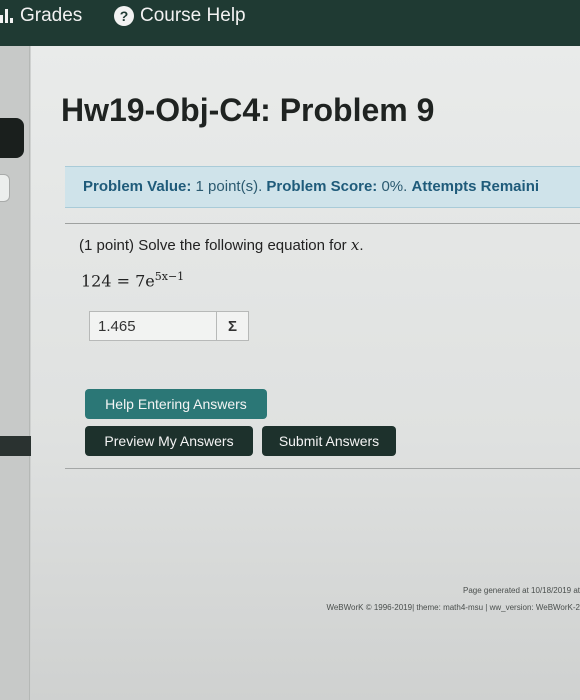  Describe the element at coordinates (361, 245) in the screenshot. I see `prompt-period: .` at that location.